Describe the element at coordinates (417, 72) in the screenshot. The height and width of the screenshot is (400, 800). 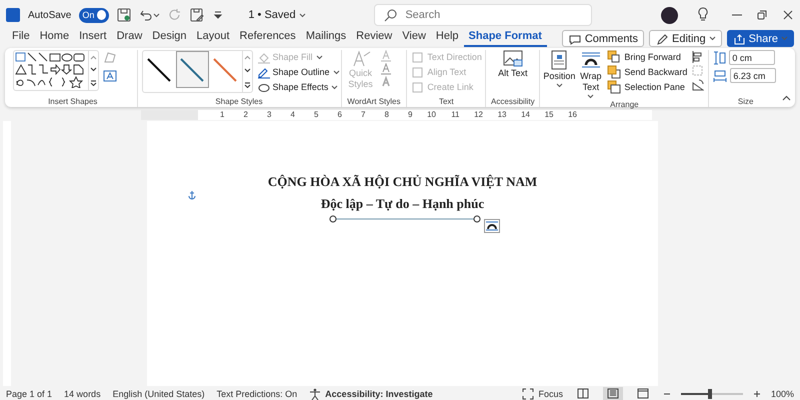
I see `align-text-icon` at that location.